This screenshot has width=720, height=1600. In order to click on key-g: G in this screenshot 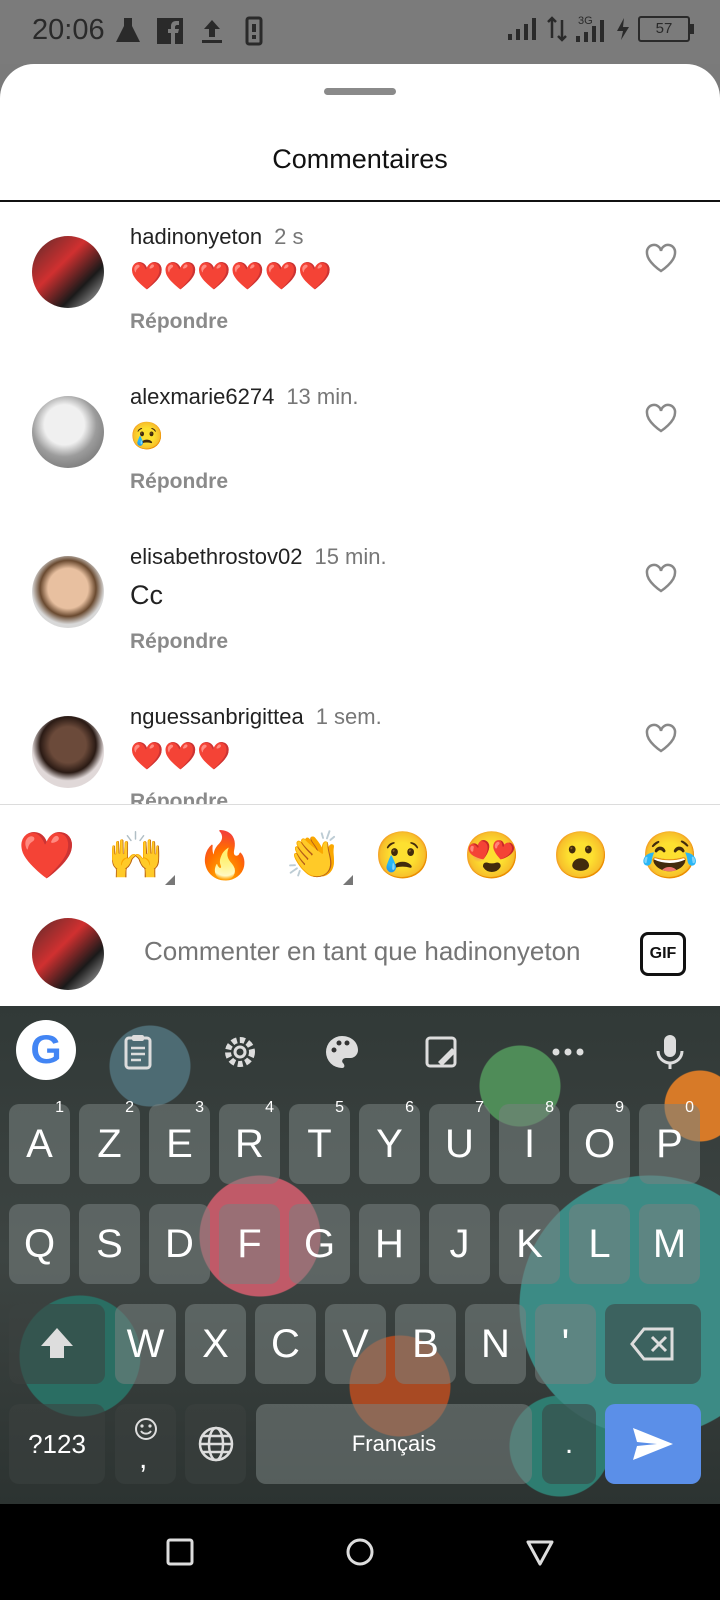, I will do `click(319, 1244)`.